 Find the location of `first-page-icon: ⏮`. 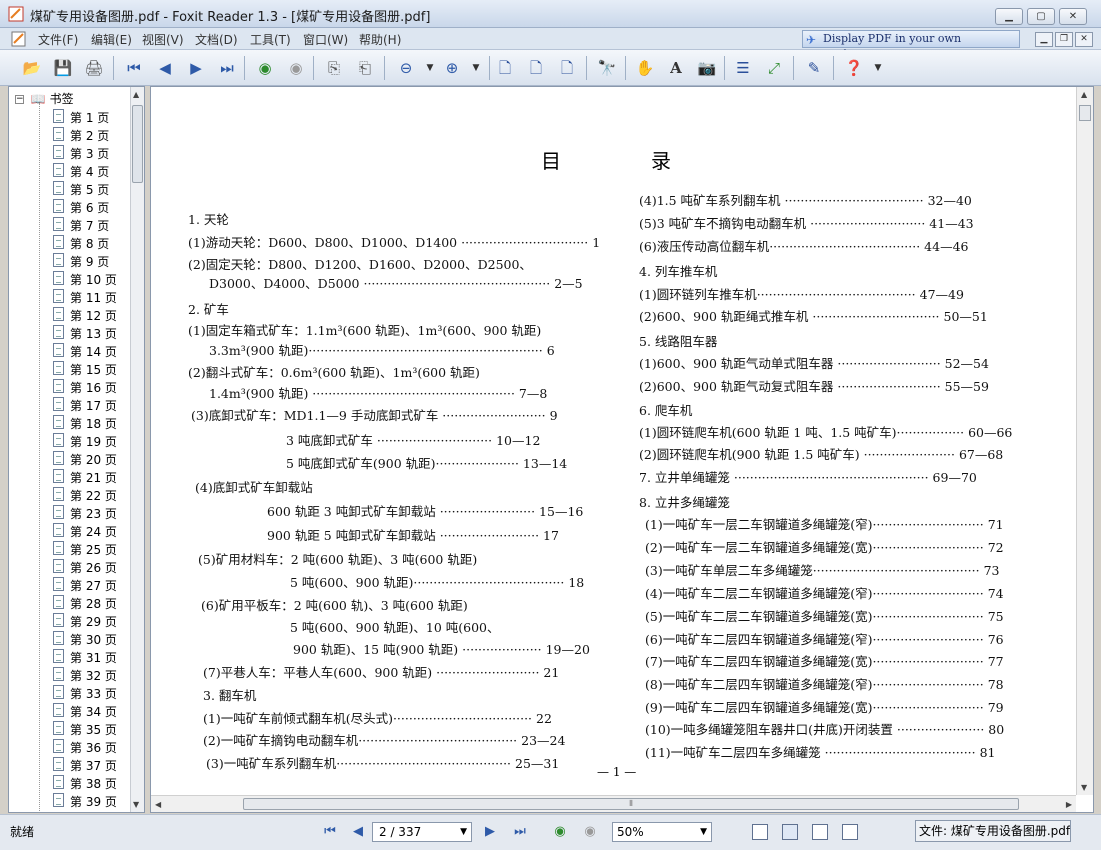

first-page-icon: ⏮ is located at coordinates (134, 68).